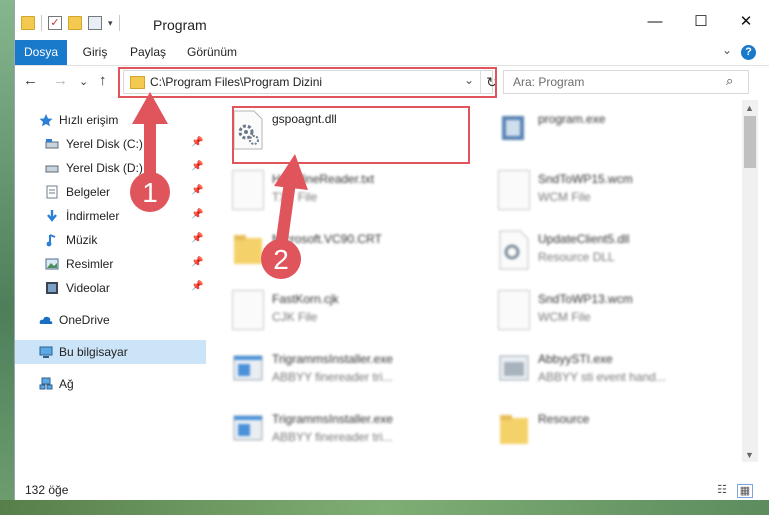 This screenshot has width=769, height=515. I want to click on file-item-sndtowp13: SndToWP13.wcm WCM File, so click(587, 311).